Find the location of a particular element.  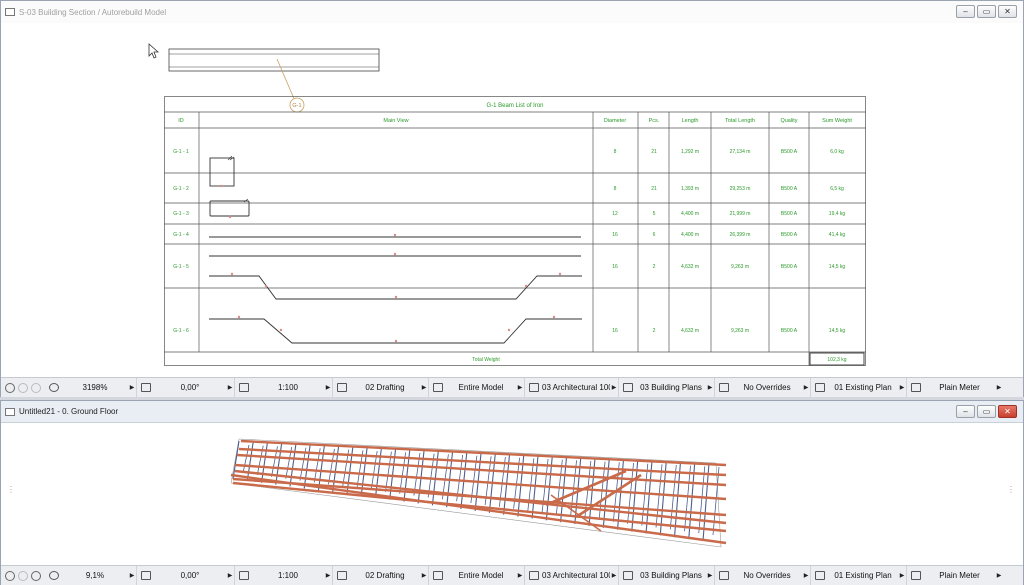

angle-value: 0,00° is located at coordinates (190, 575).